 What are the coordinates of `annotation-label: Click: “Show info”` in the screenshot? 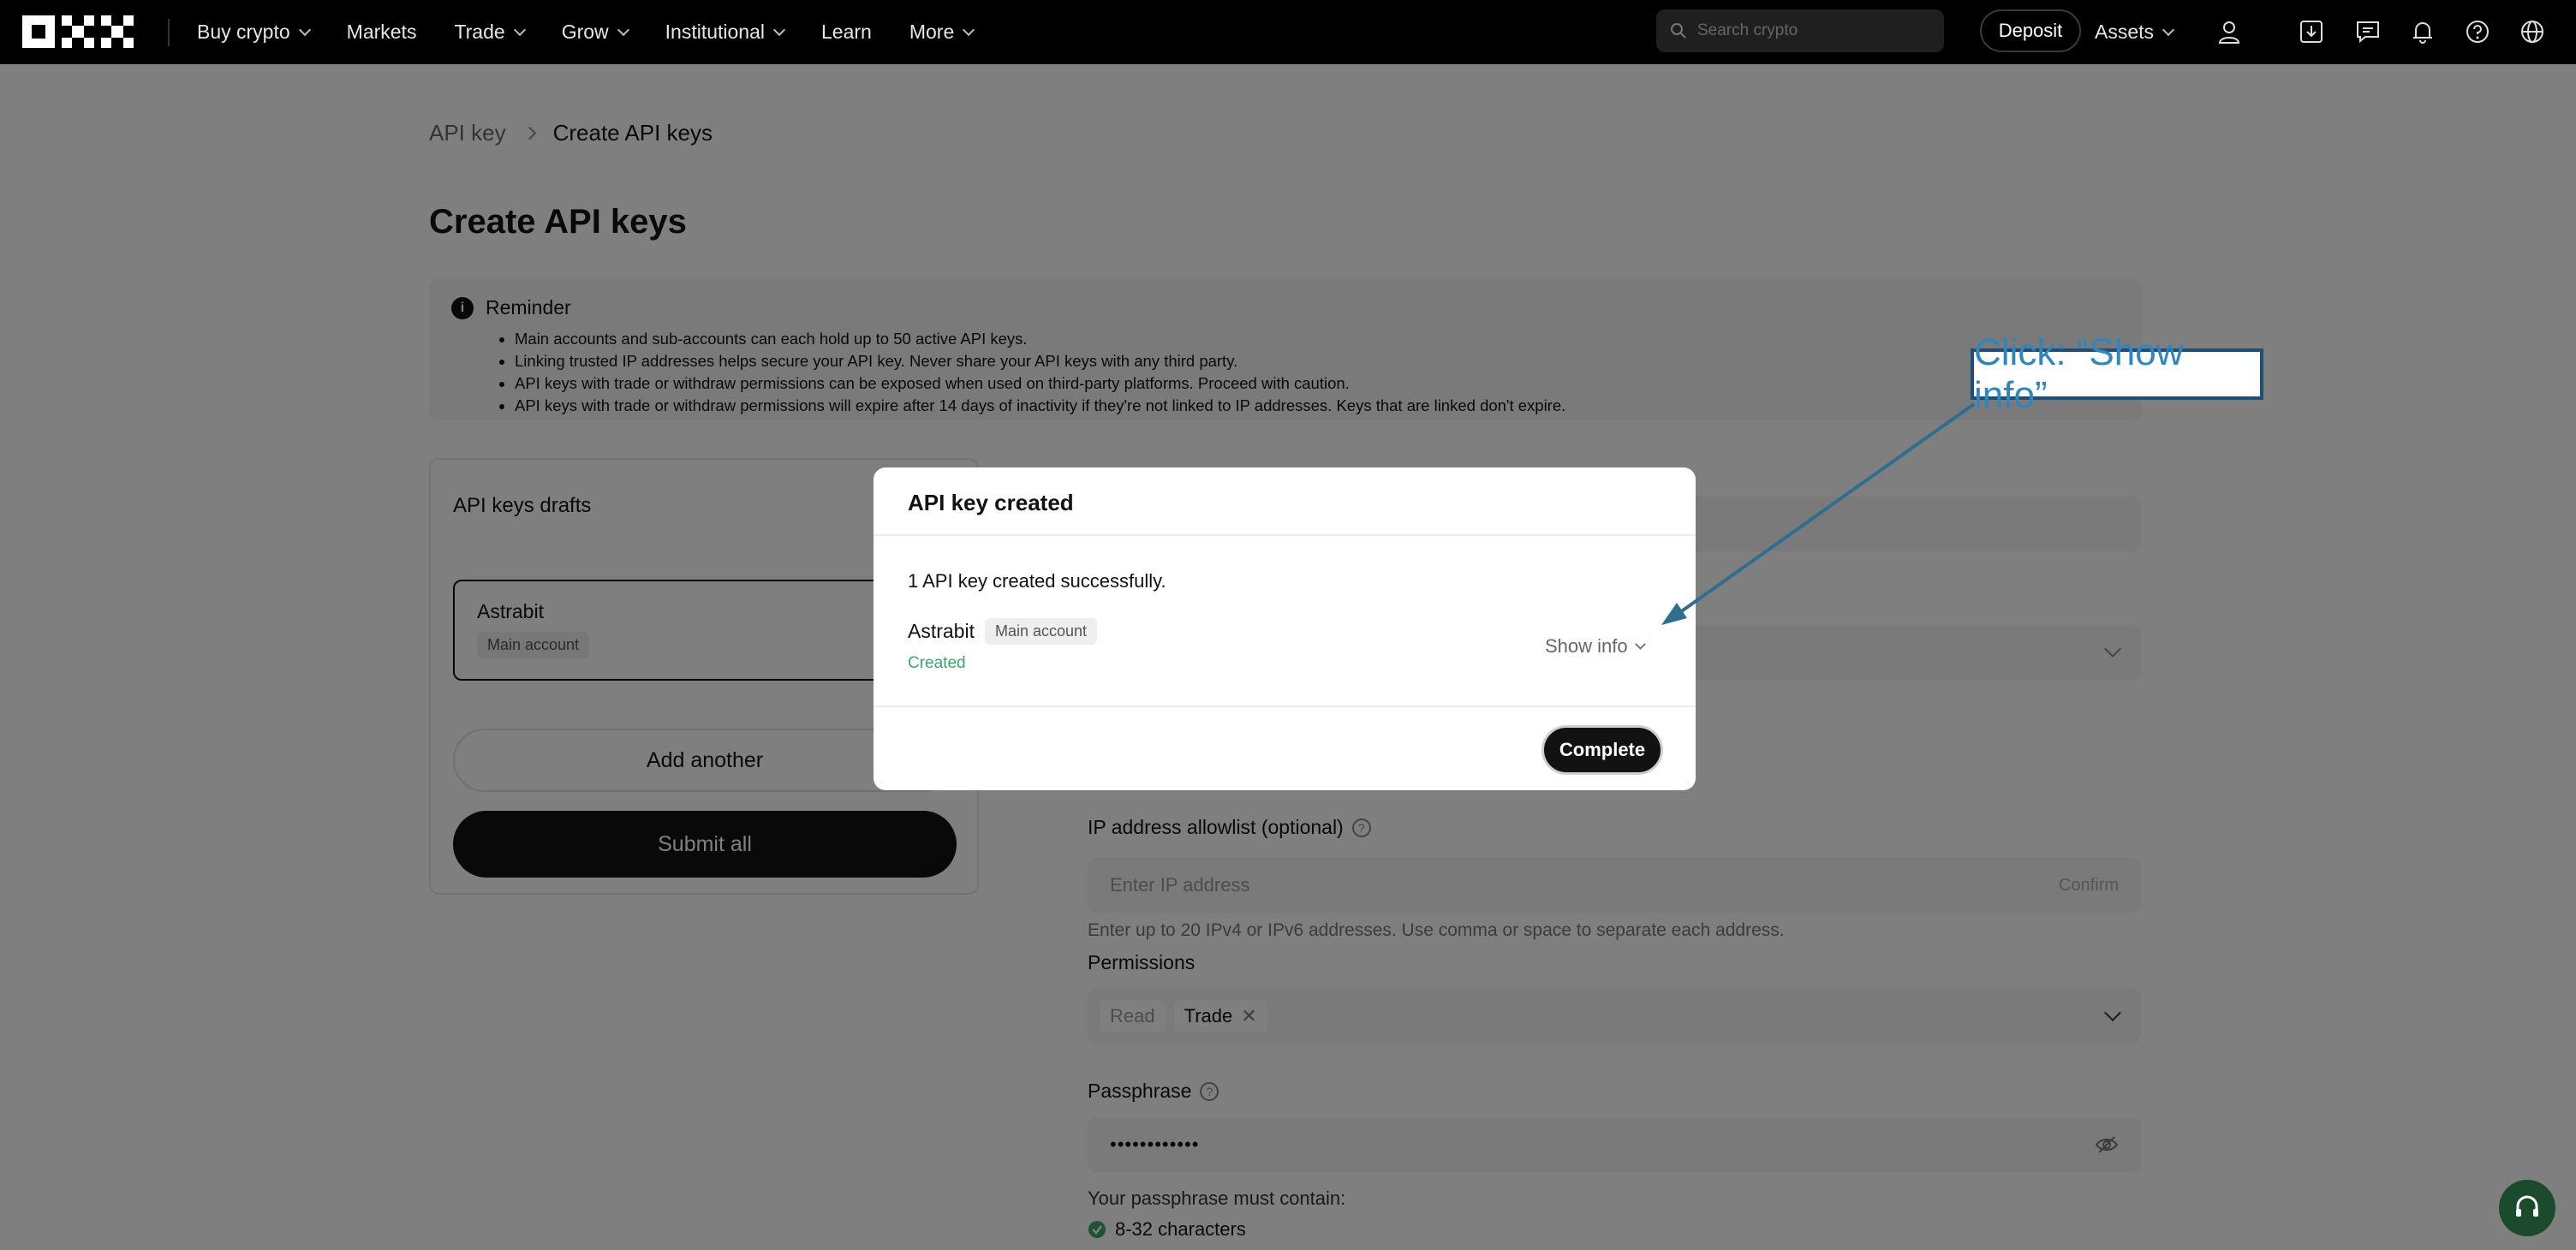 It's located at (2117, 373).